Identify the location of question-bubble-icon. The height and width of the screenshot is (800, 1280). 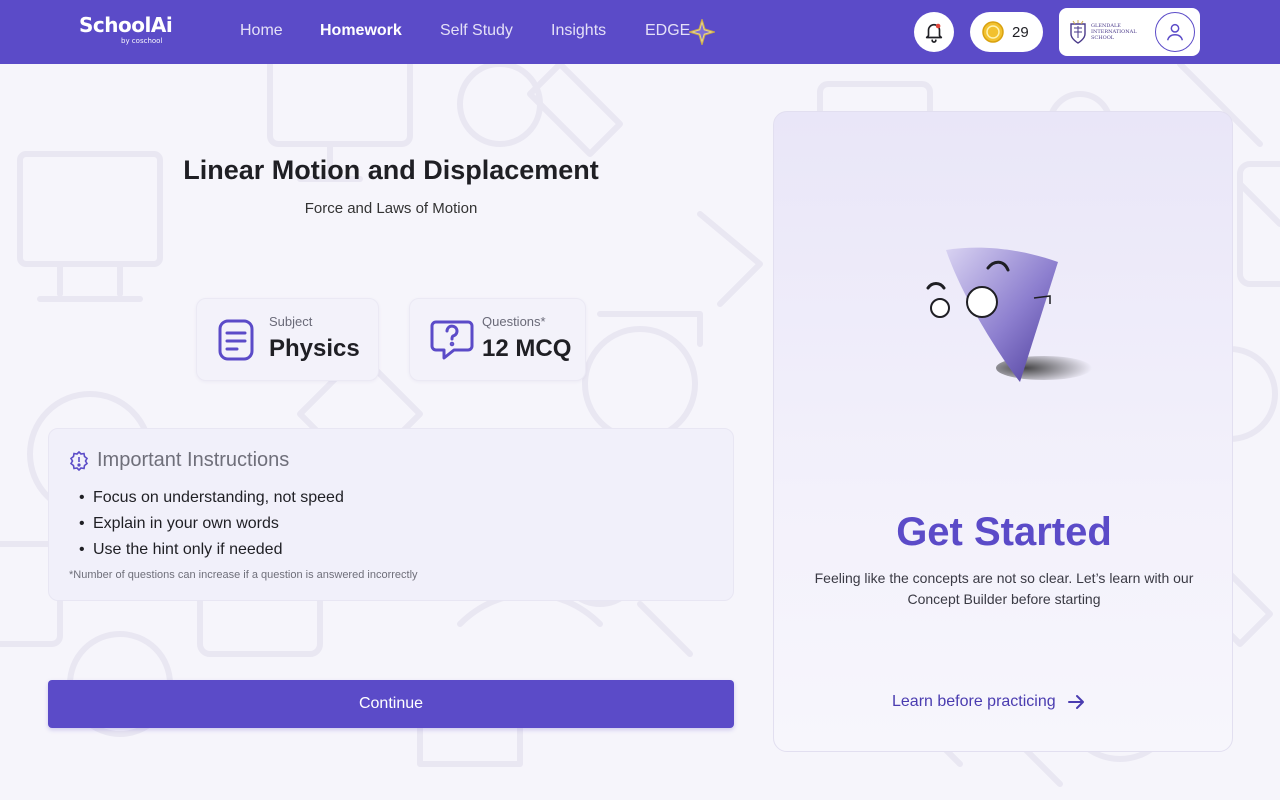
(452, 340).